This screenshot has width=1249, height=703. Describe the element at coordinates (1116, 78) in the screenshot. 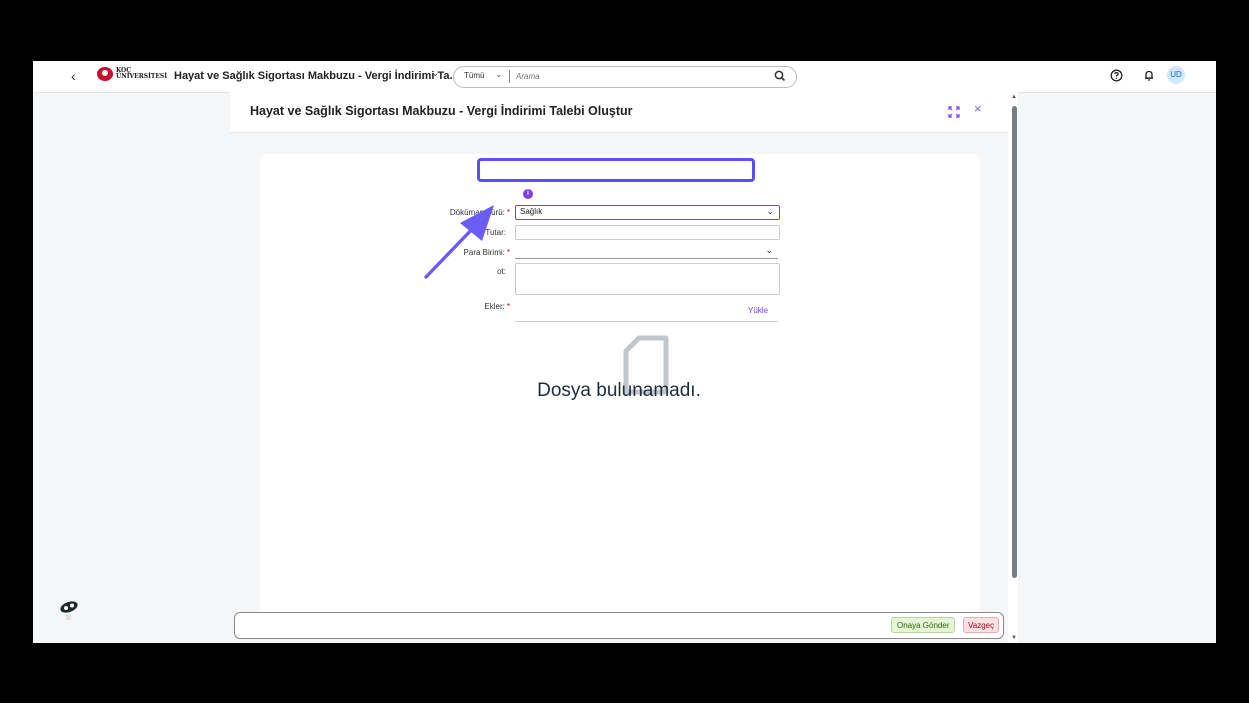

I see `help-icon` at that location.